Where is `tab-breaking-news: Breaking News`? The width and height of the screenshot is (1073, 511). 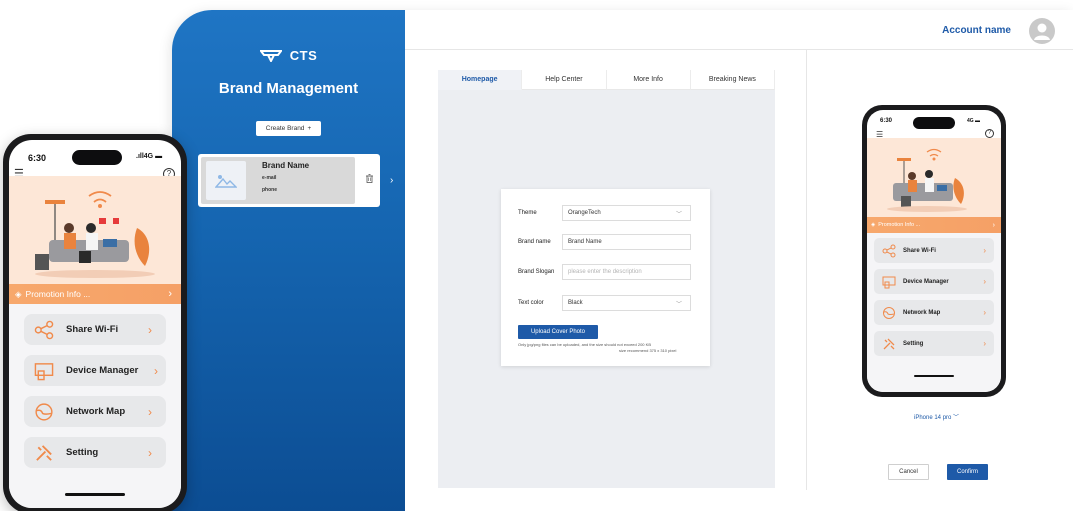 tab-breaking-news: Breaking News is located at coordinates (732, 80).